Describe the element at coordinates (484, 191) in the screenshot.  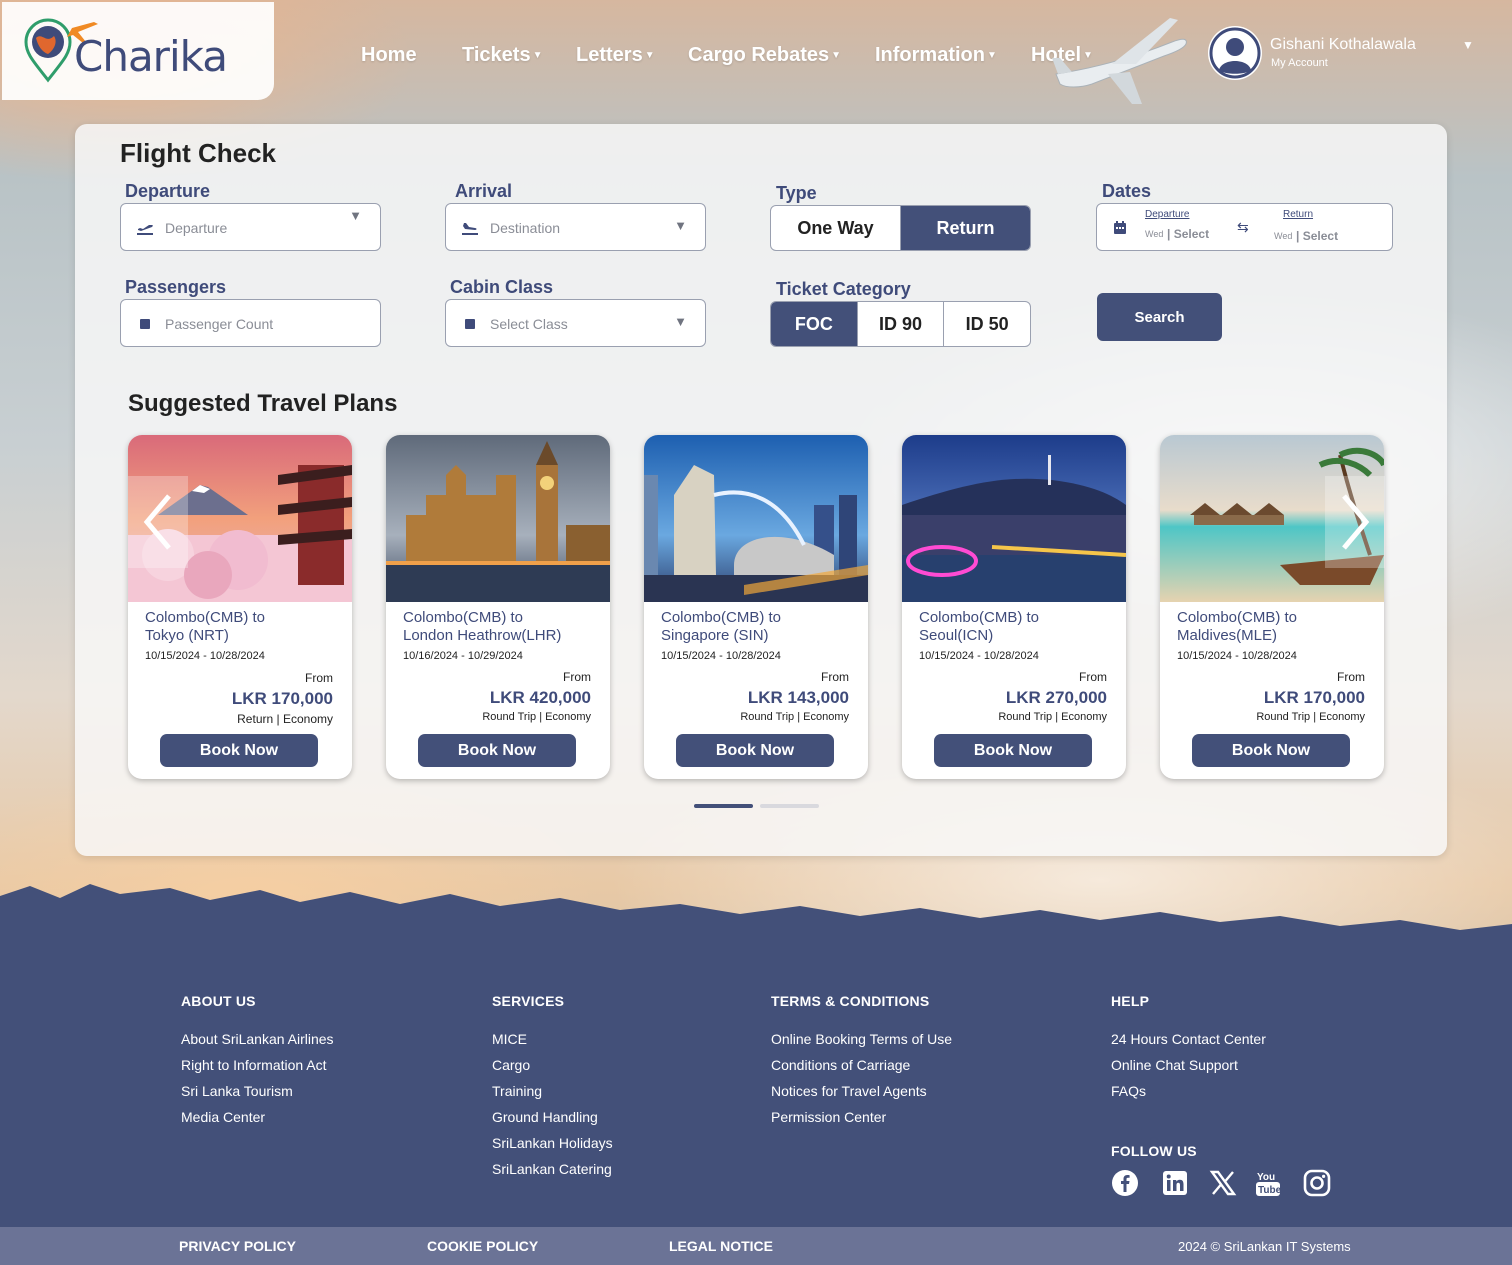
I see `arrival-label: Arrival` at that location.